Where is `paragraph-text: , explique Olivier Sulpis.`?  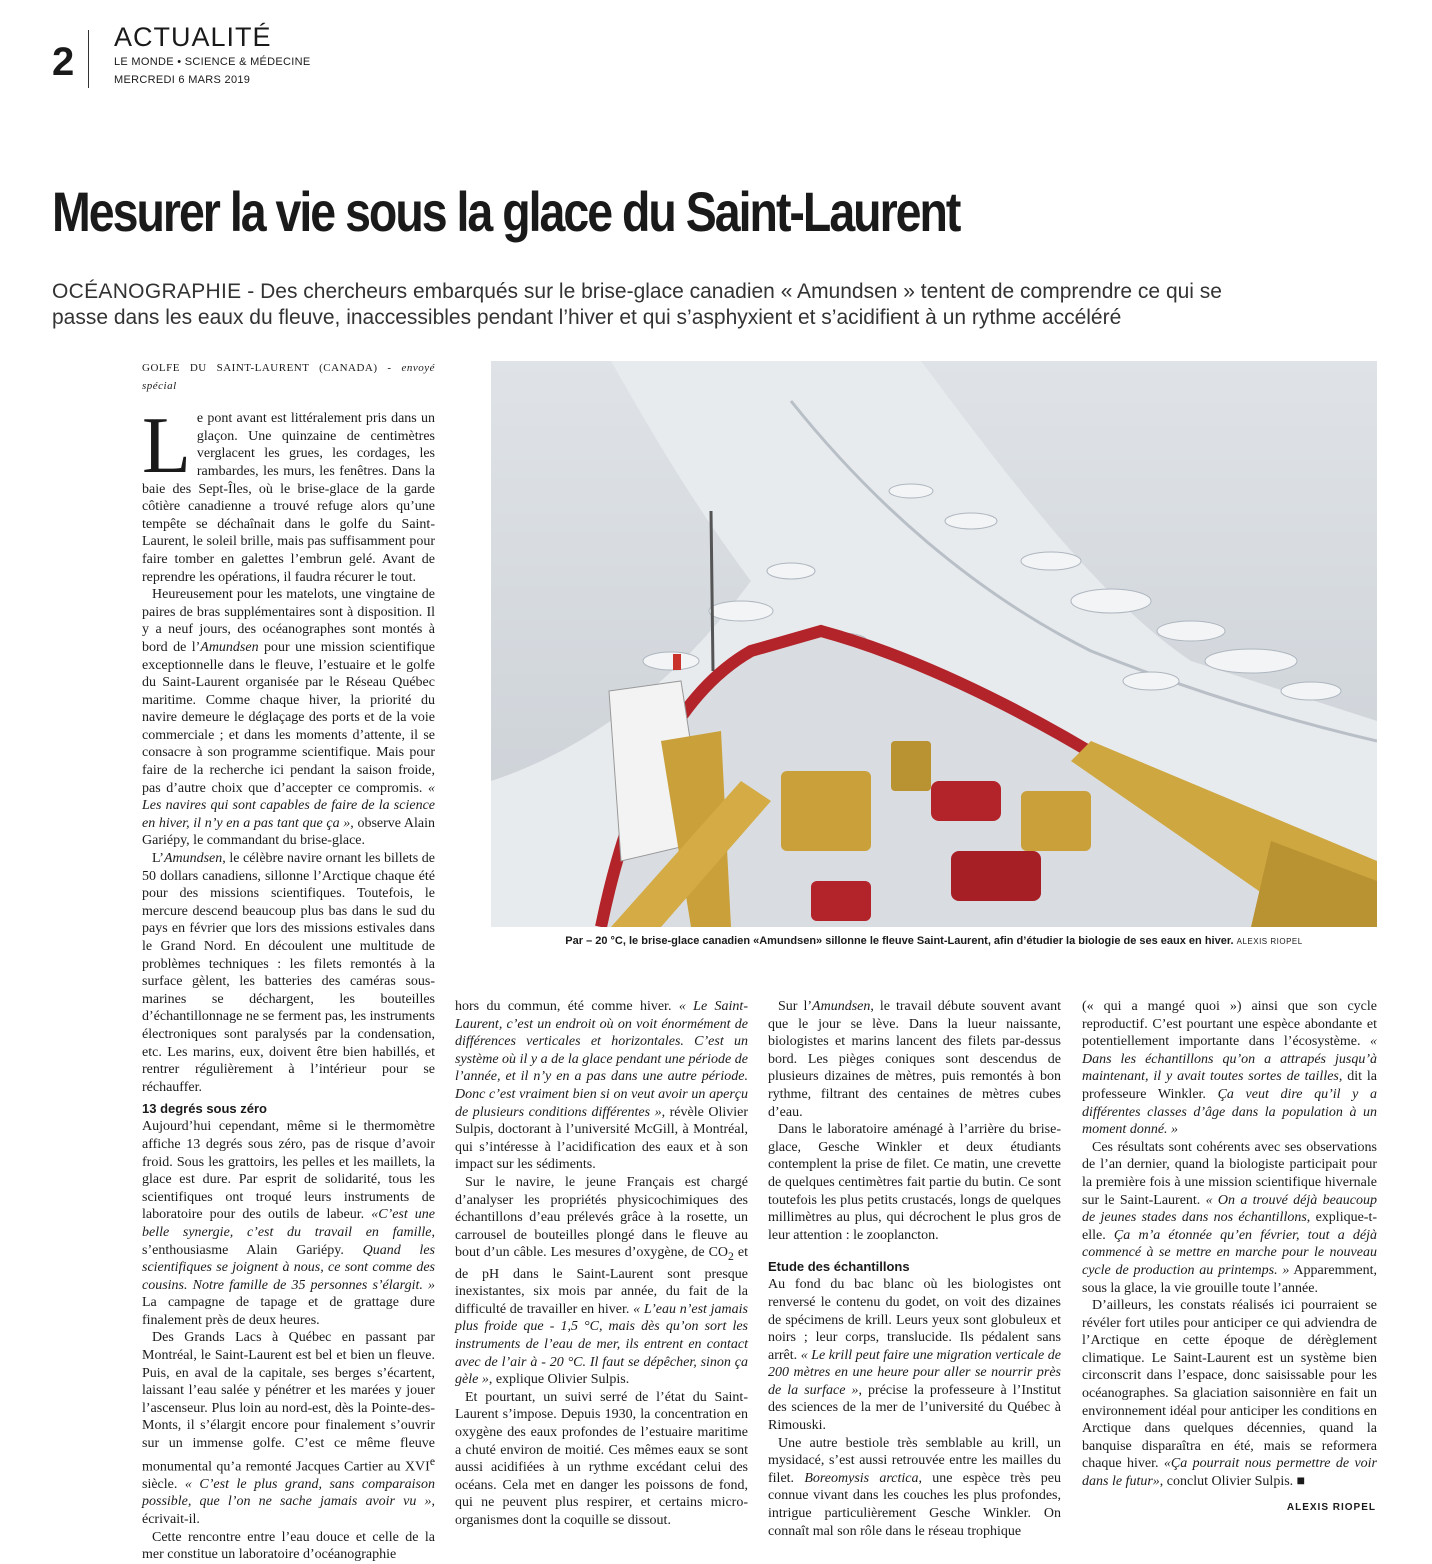 paragraph-text: , explique Olivier Sulpis. is located at coordinates (559, 1380).